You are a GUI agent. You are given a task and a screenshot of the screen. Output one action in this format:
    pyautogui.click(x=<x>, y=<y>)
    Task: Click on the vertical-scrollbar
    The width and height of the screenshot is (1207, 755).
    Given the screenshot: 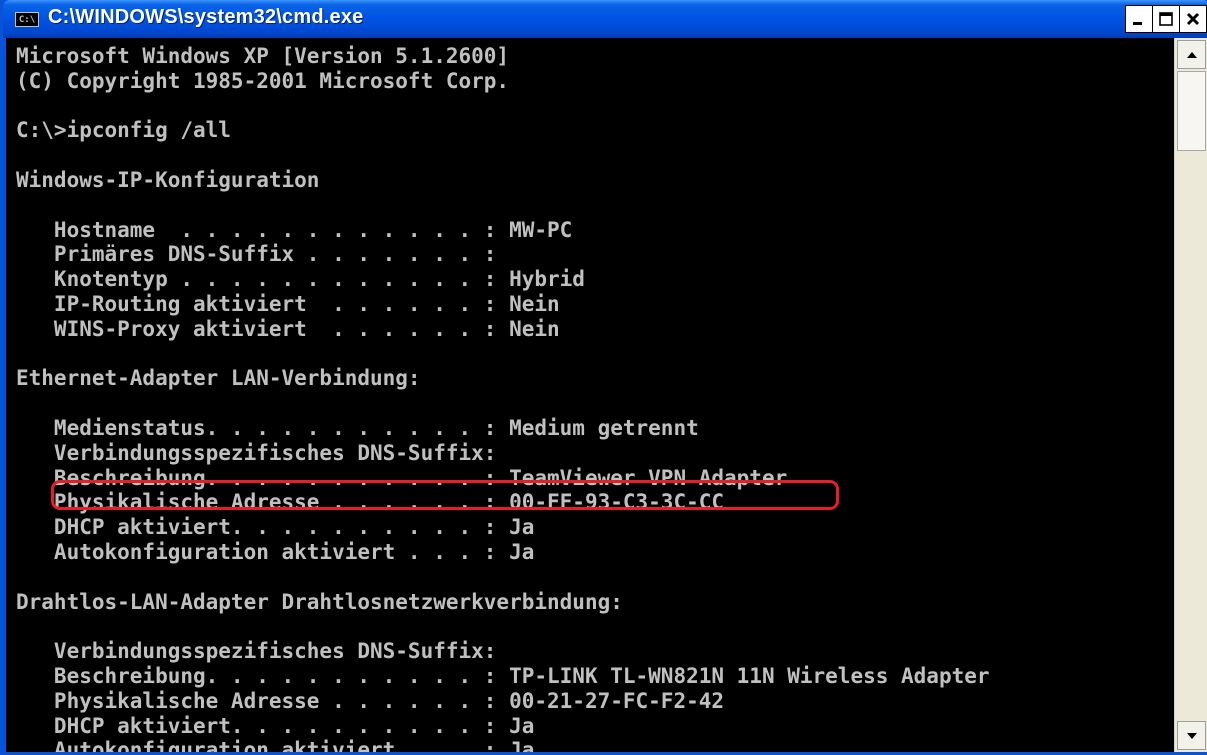 What is the action you would take?
    pyautogui.click(x=1190, y=395)
    